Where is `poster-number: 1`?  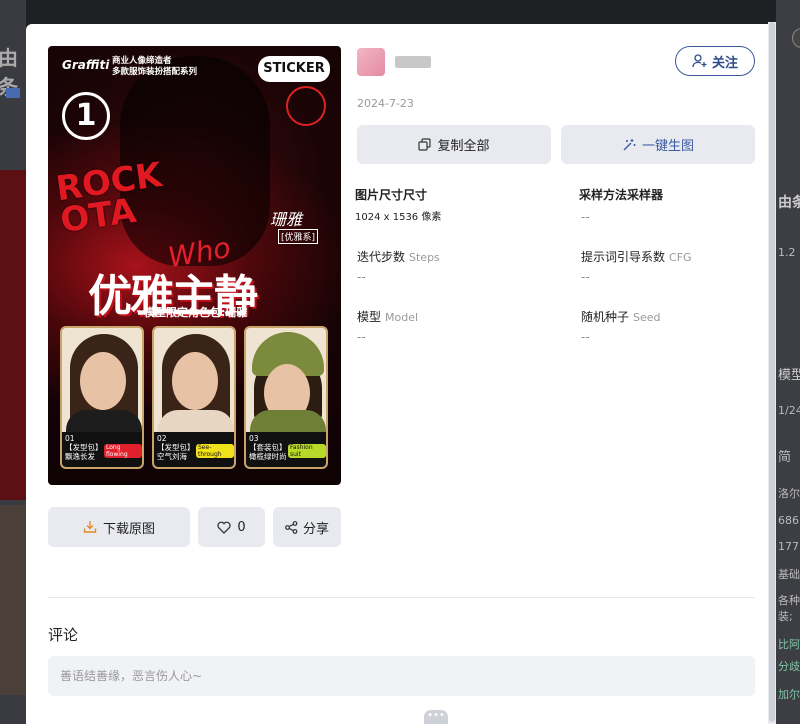
poster-number: 1 is located at coordinates (86, 116).